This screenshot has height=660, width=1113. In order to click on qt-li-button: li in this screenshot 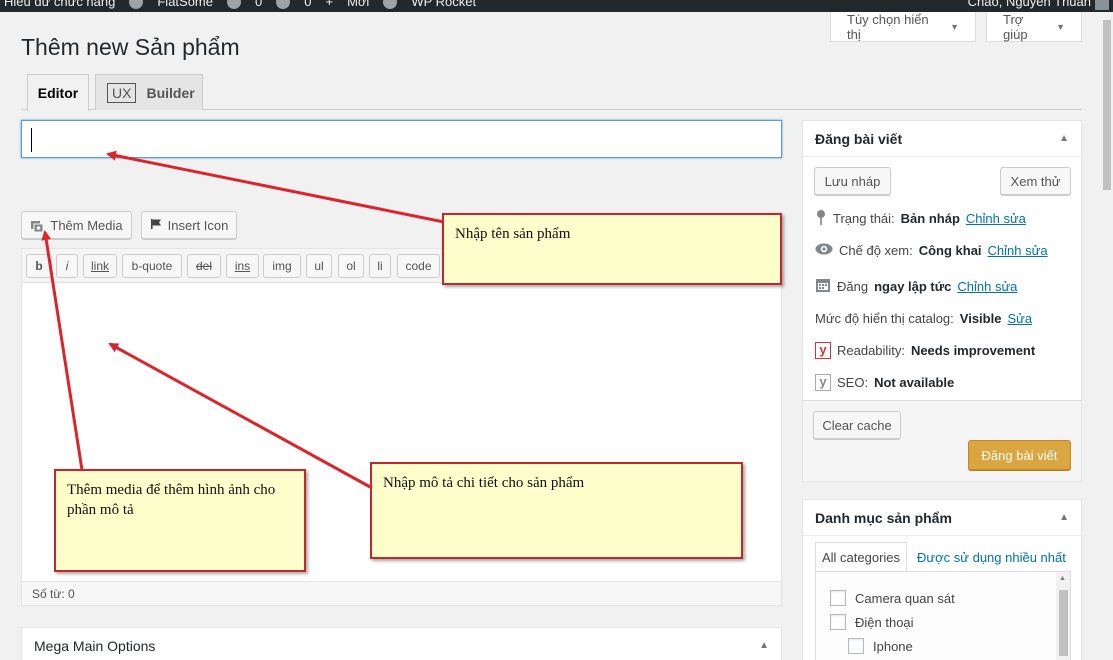, I will do `click(380, 266)`.